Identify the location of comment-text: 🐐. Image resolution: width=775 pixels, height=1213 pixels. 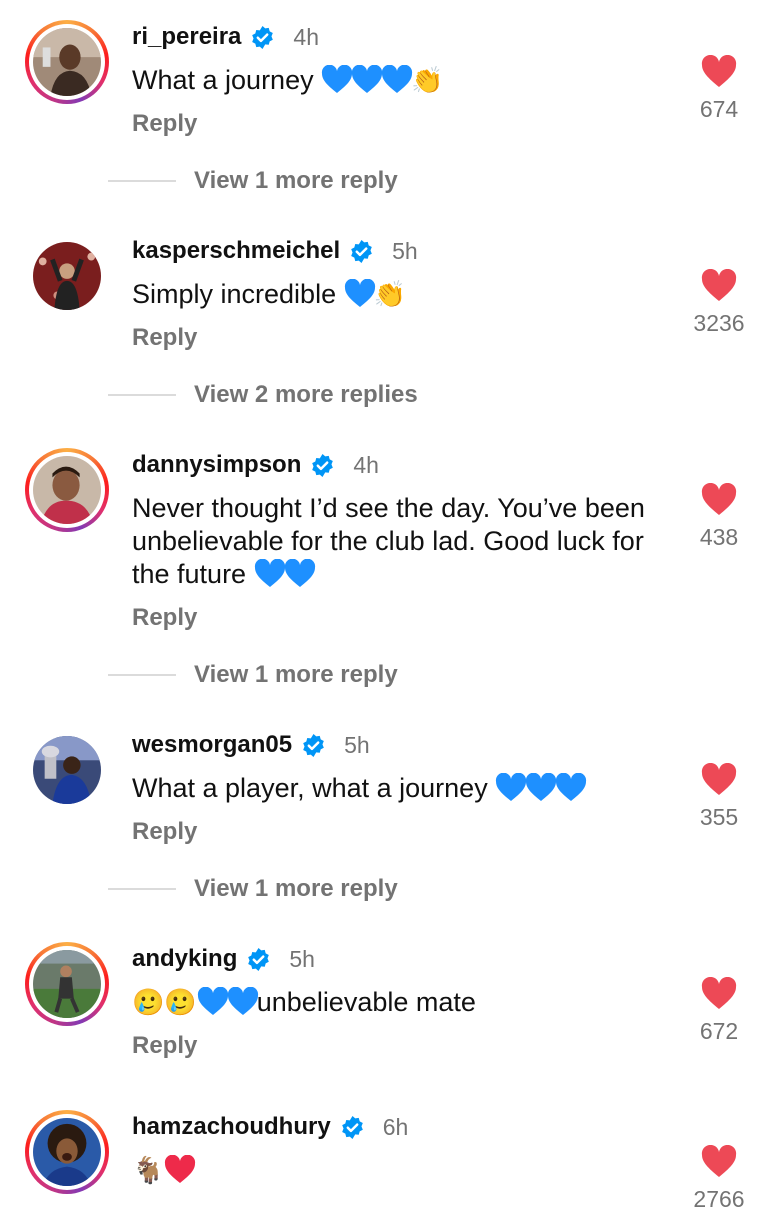
(402, 1171).